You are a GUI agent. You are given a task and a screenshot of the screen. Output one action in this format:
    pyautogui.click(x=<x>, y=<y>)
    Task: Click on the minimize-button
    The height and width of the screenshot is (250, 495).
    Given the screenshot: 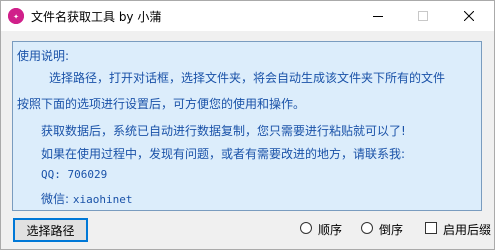 What is the action you would take?
    pyautogui.click(x=378, y=16)
    